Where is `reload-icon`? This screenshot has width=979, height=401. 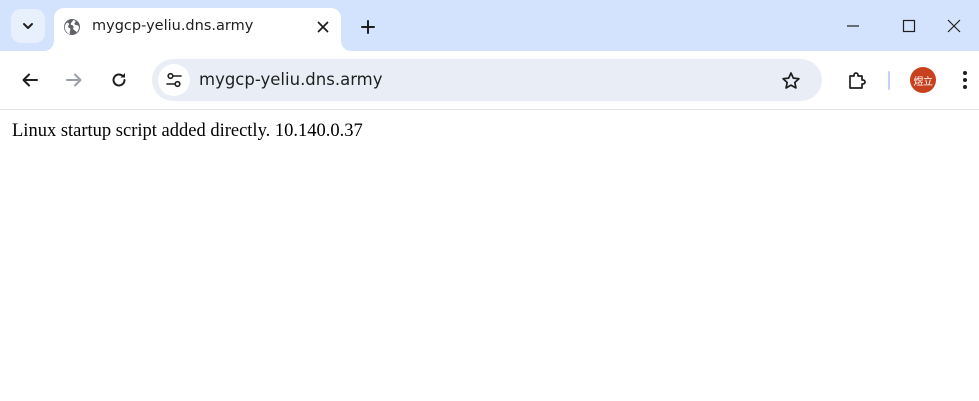
reload-icon is located at coordinates (119, 80).